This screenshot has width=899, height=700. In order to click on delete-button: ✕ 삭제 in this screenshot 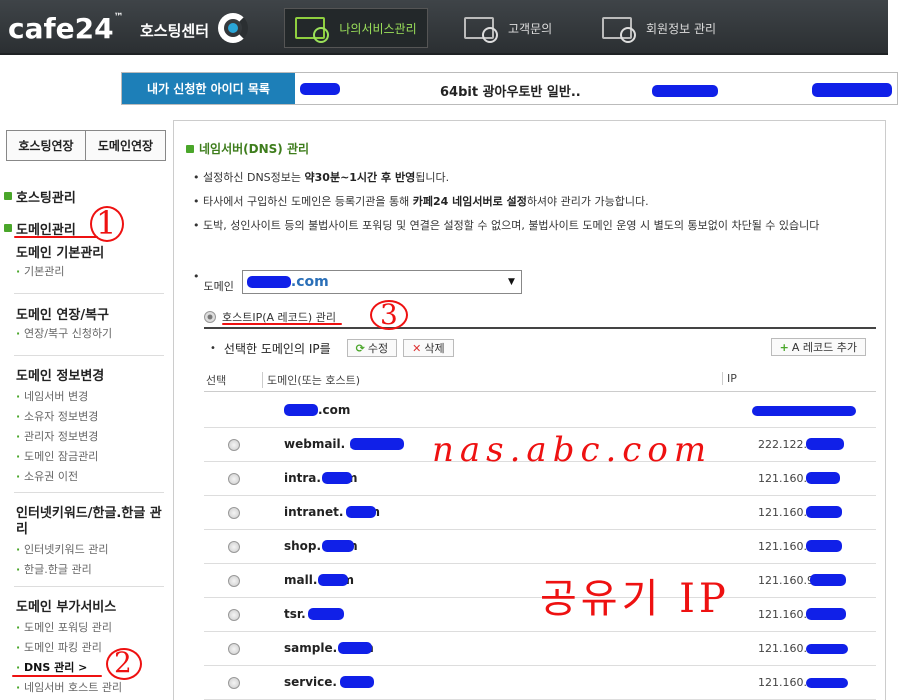, I will do `click(428, 348)`.